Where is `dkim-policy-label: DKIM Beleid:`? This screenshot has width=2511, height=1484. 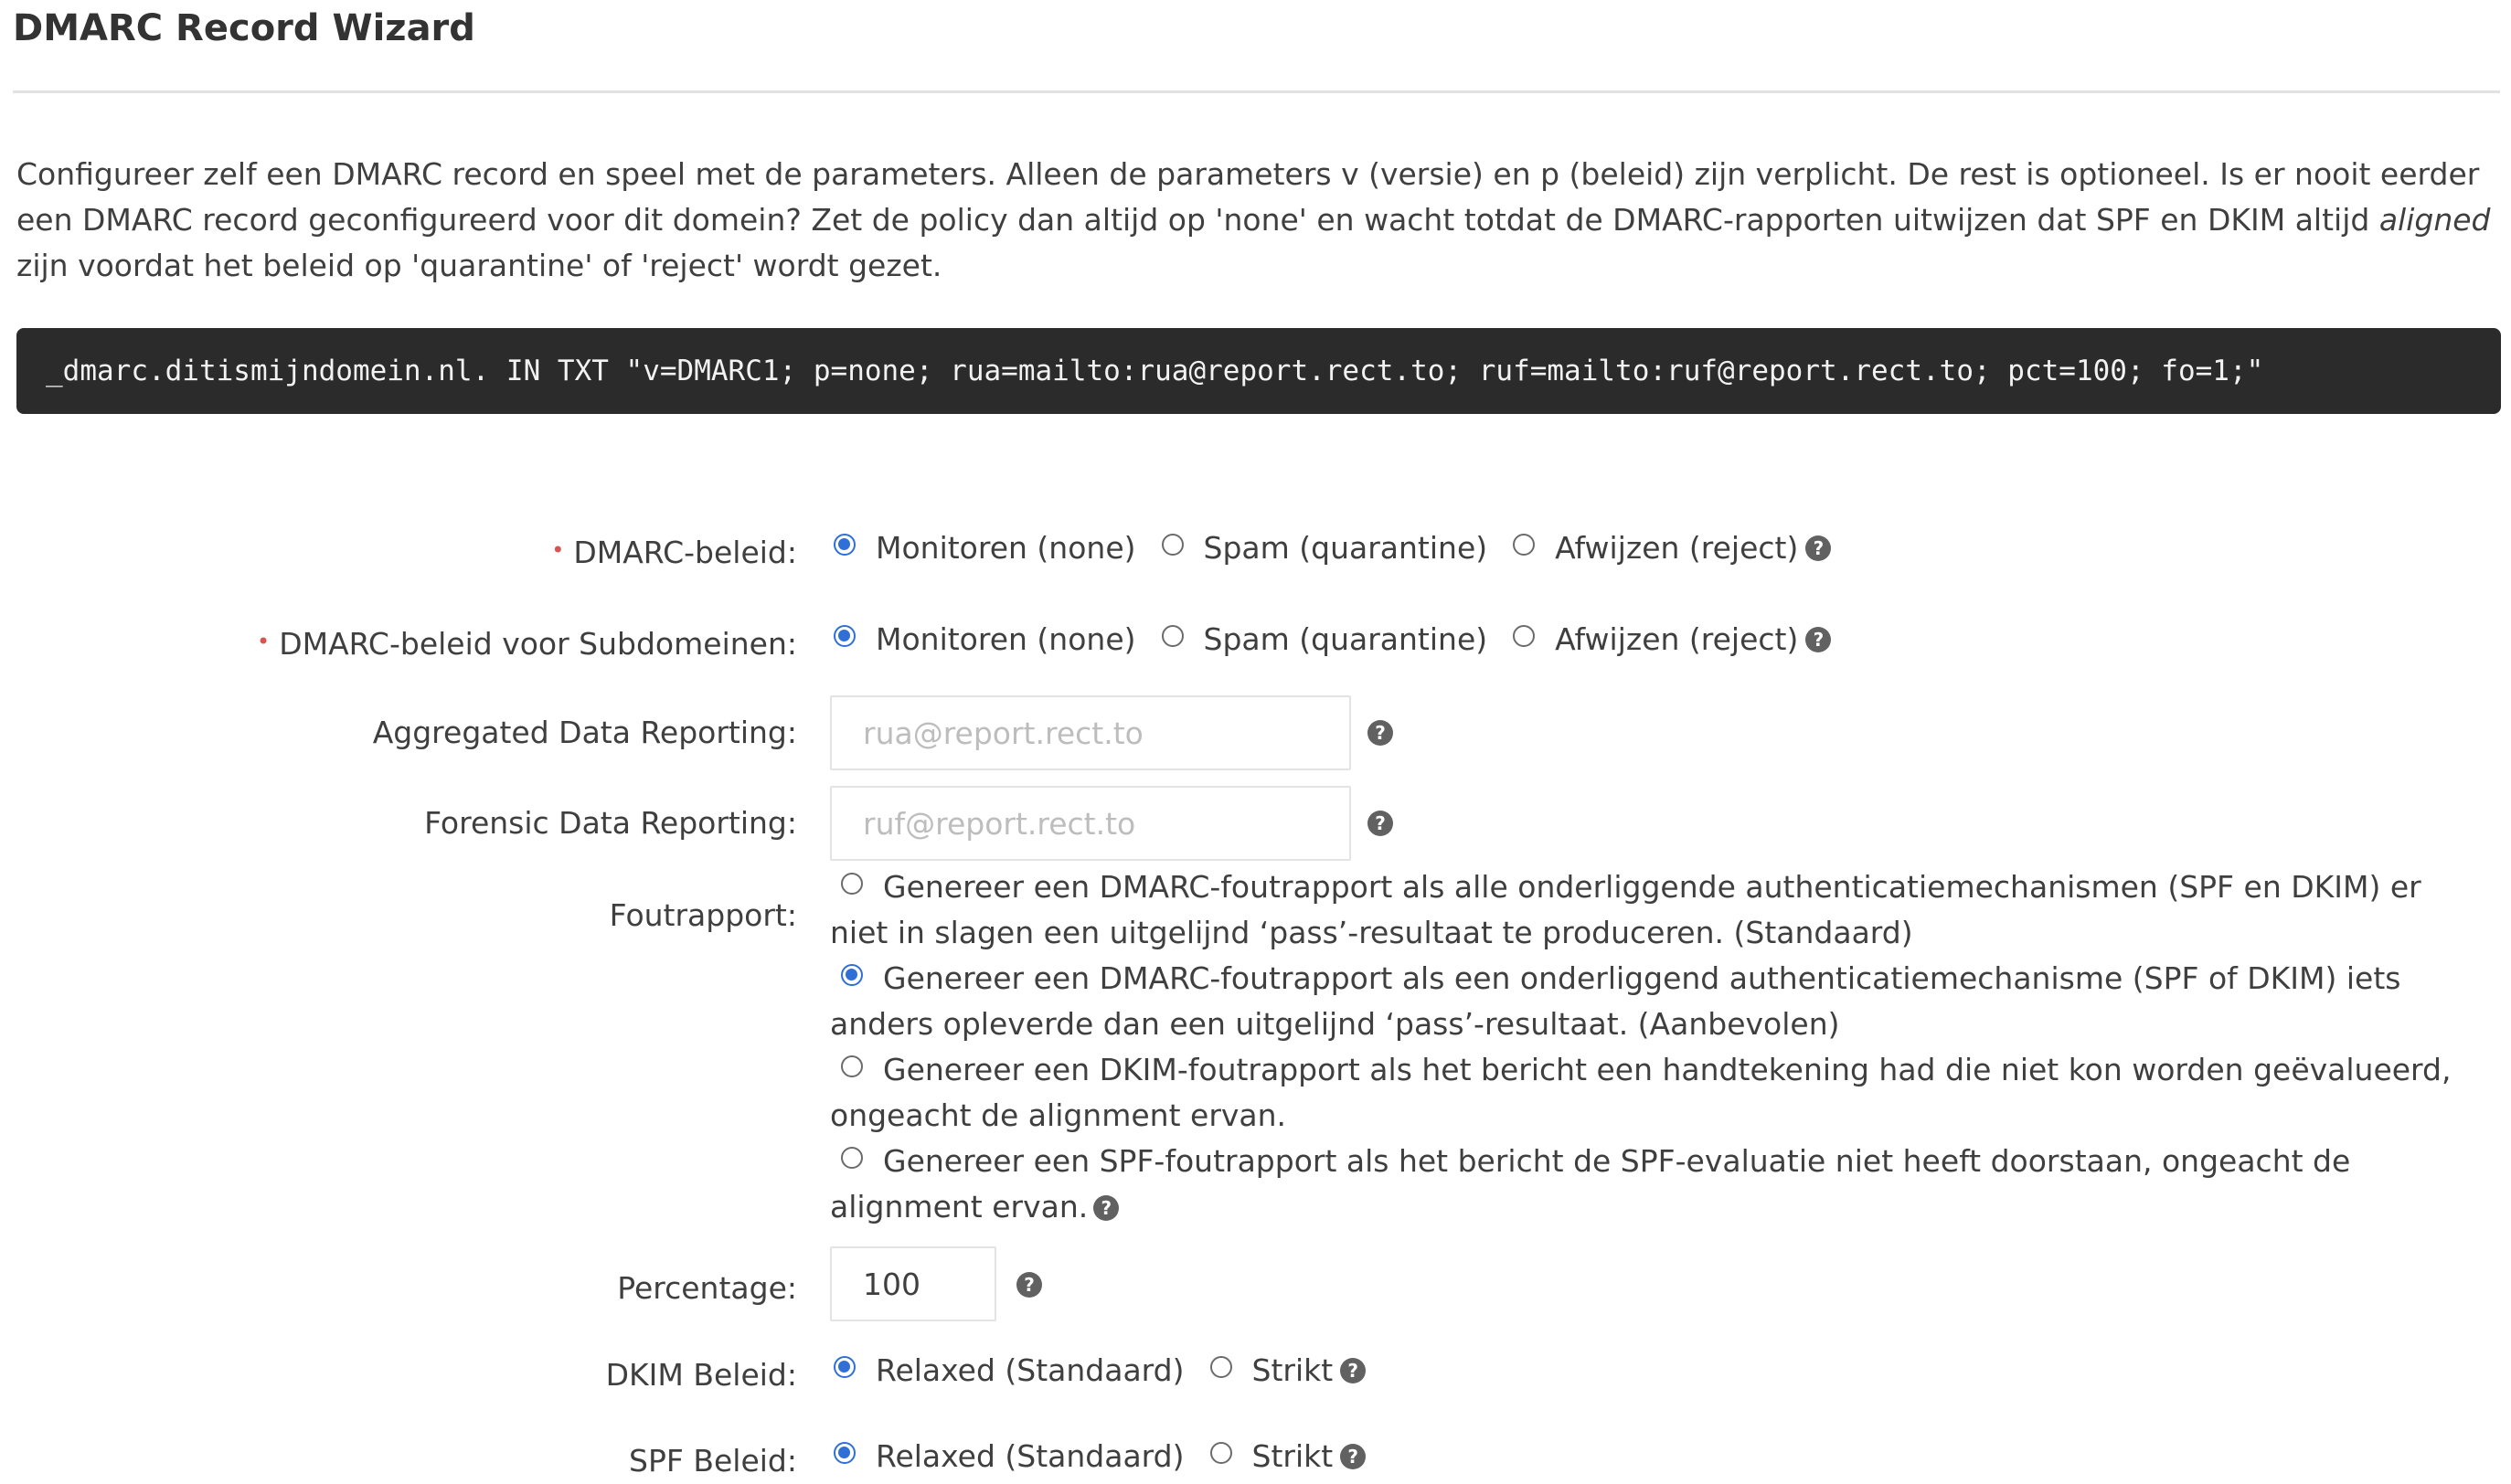
dkim-policy-label: DKIM Beleid: is located at coordinates (701, 1375).